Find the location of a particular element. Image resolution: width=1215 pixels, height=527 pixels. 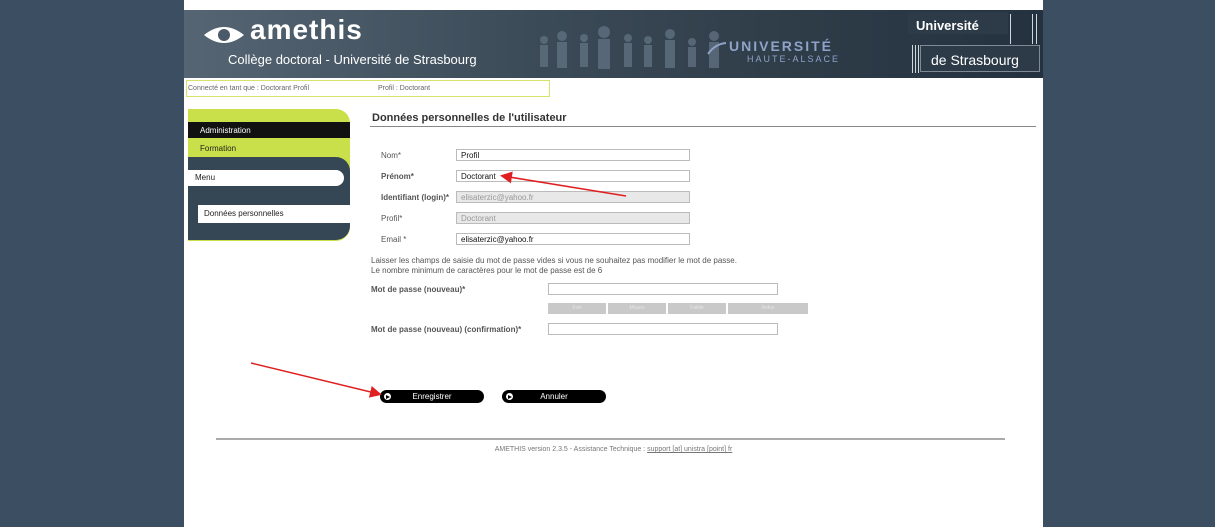

nom-field: Profil is located at coordinates (573, 155).